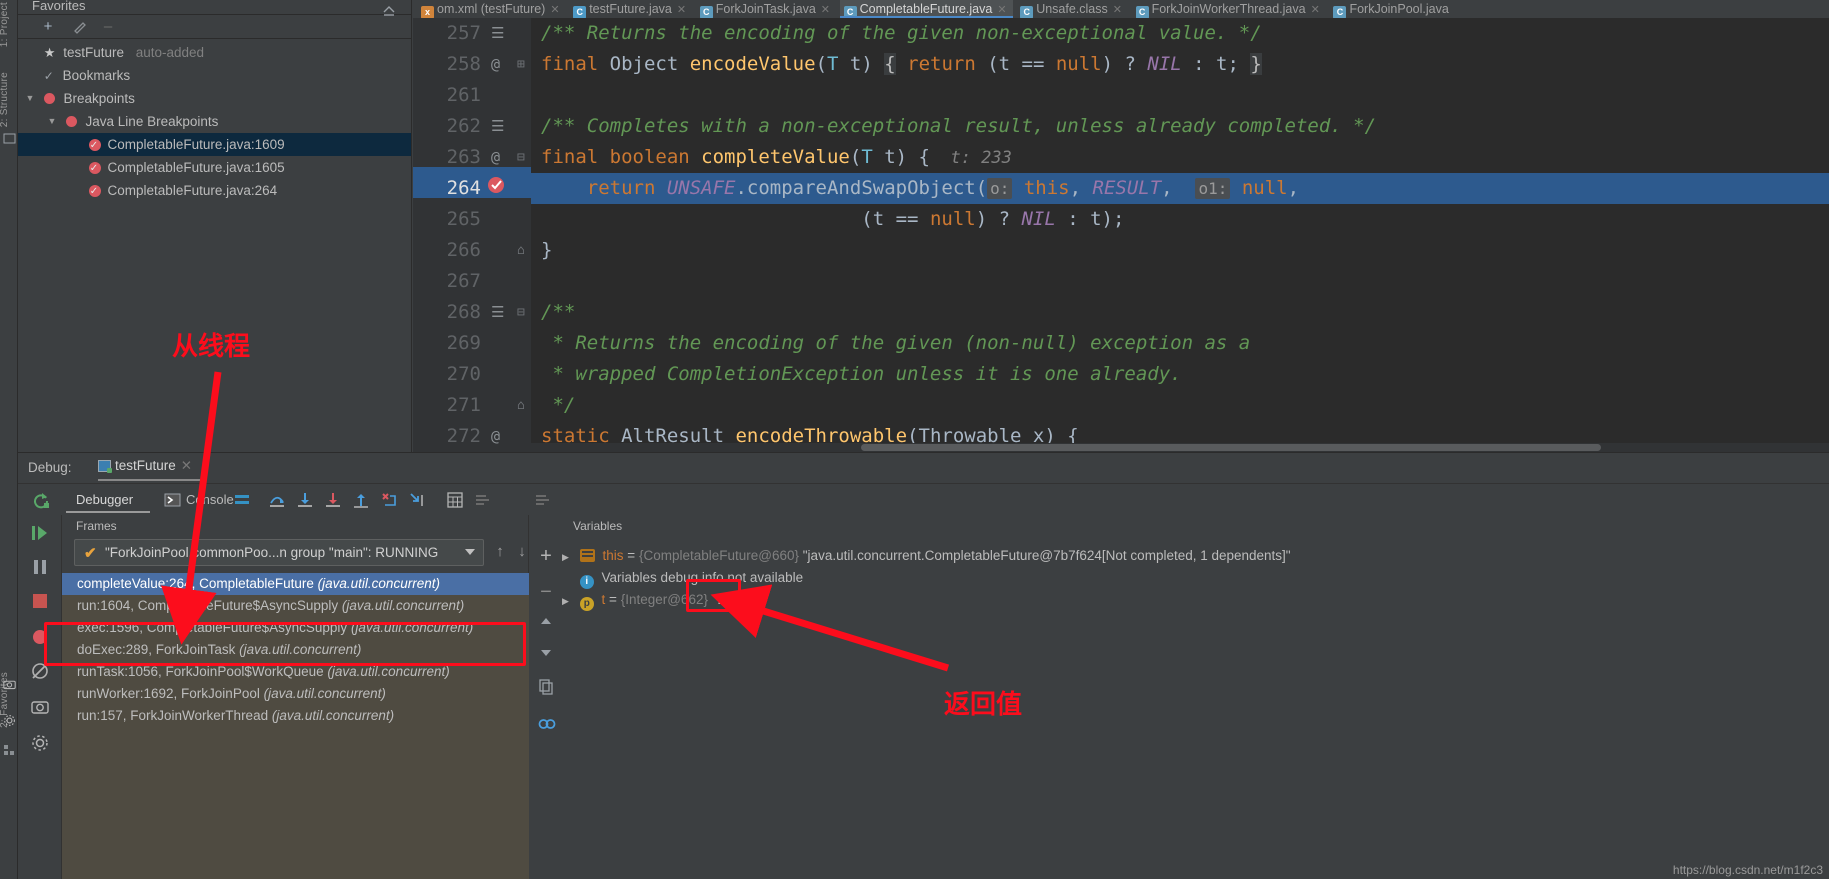 The height and width of the screenshot is (879, 1829). Describe the element at coordinates (9, 750) in the screenshot. I see `grid-icon` at that location.